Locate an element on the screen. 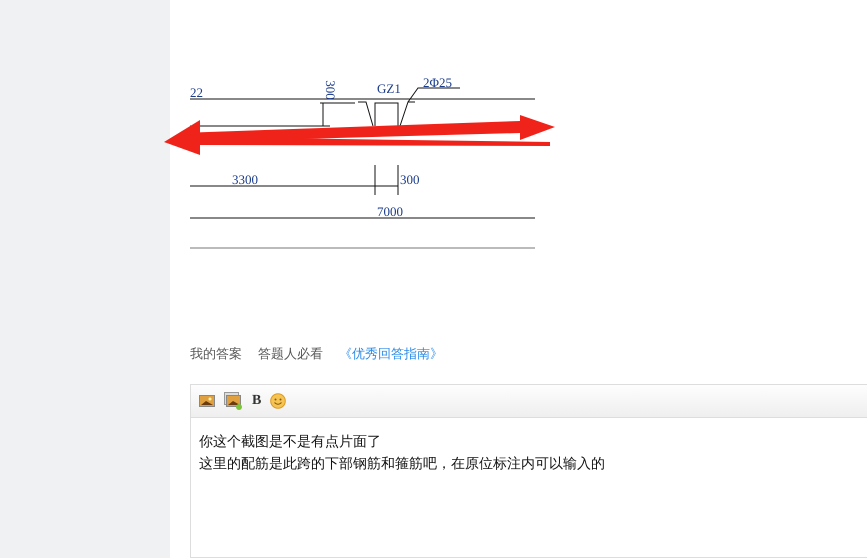  answer-tab-label: 我的答案 is located at coordinates (216, 354).